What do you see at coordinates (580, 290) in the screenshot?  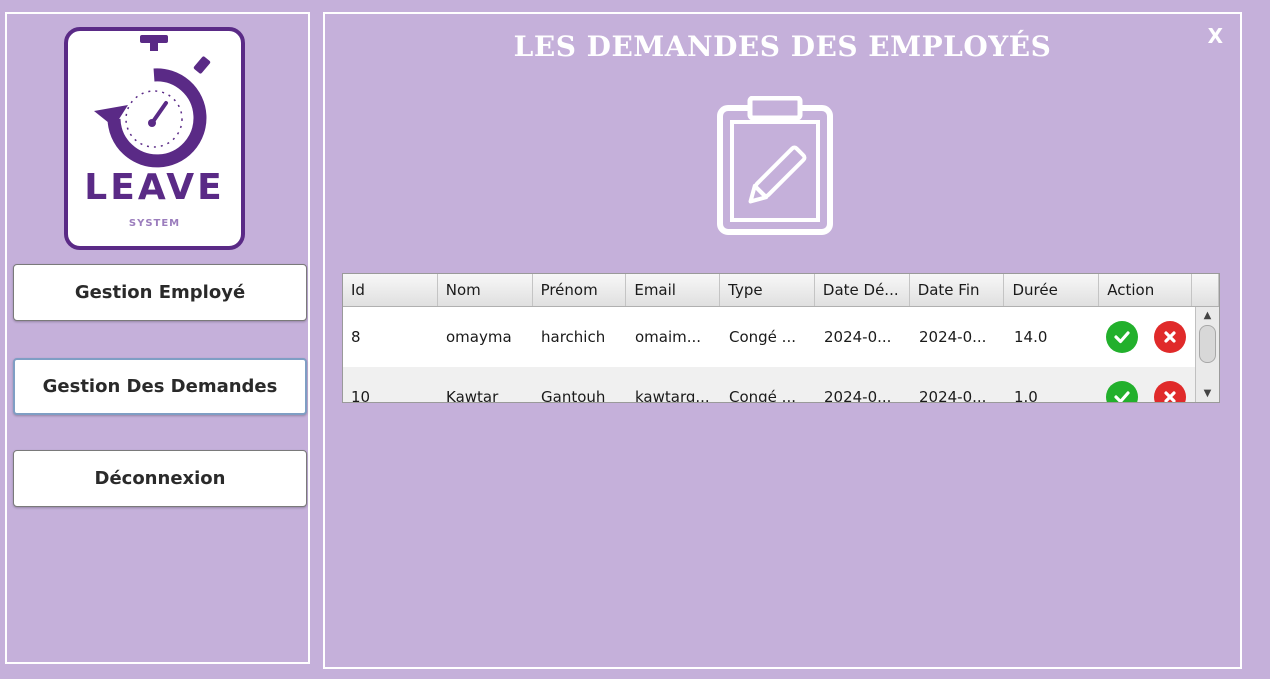 I see `column-header-prenom: Prénom` at bounding box center [580, 290].